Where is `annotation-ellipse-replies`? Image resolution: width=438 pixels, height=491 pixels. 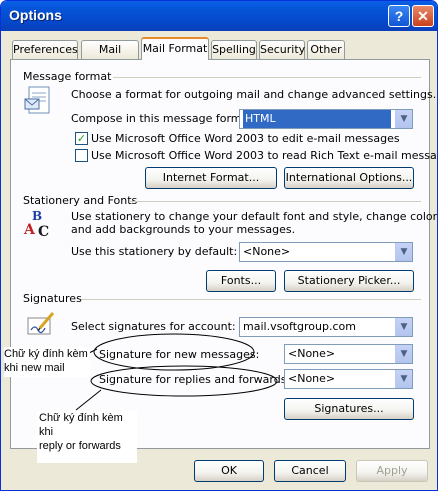 annotation-ellipse-replies is located at coordinates (184, 381).